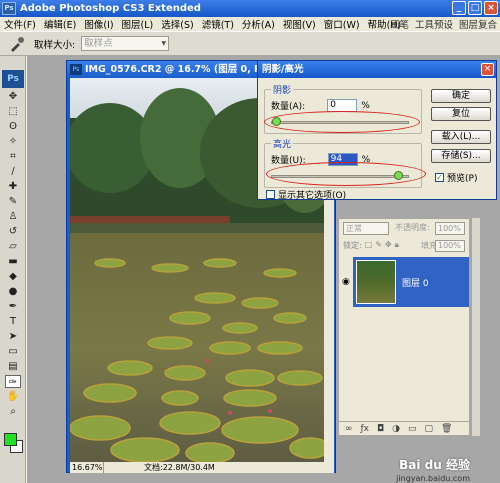 Image resolution: width=500 pixels, height=483 pixels. Describe the element at coordinates (462, 179) in the screenshot. I see `preview-label: 预览(P)` at that location.